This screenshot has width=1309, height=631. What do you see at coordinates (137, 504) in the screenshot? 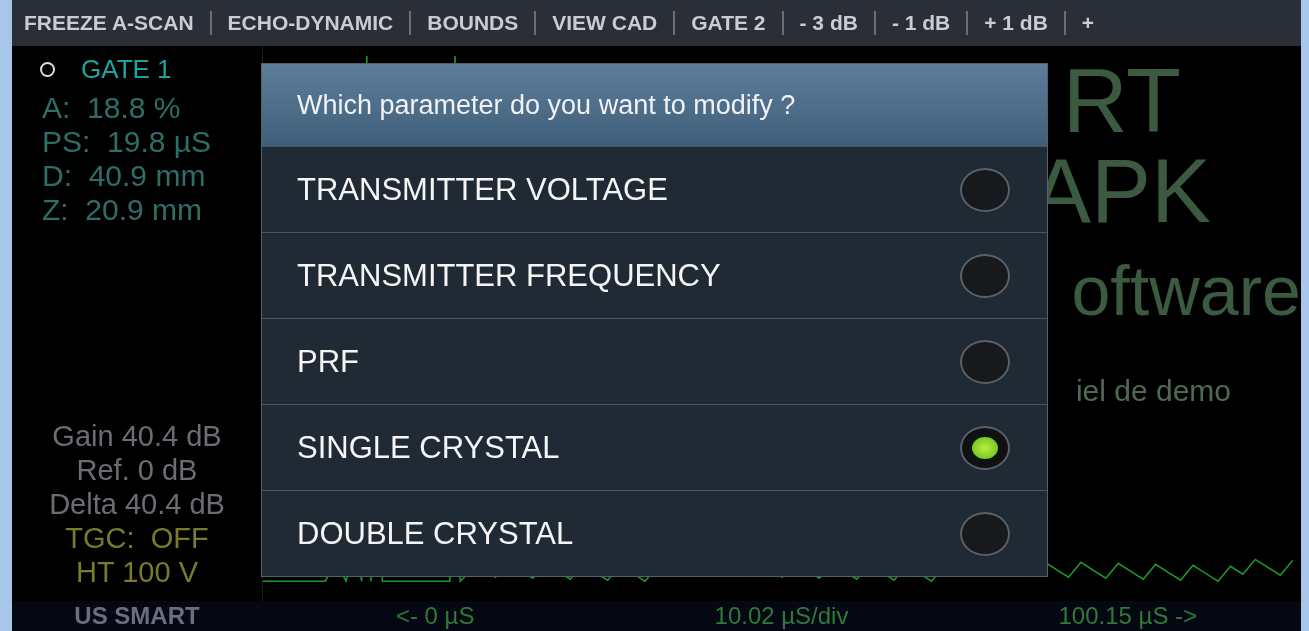
I see `setting-text: Delta 40.4 dB` at bounding box center [137, 504].